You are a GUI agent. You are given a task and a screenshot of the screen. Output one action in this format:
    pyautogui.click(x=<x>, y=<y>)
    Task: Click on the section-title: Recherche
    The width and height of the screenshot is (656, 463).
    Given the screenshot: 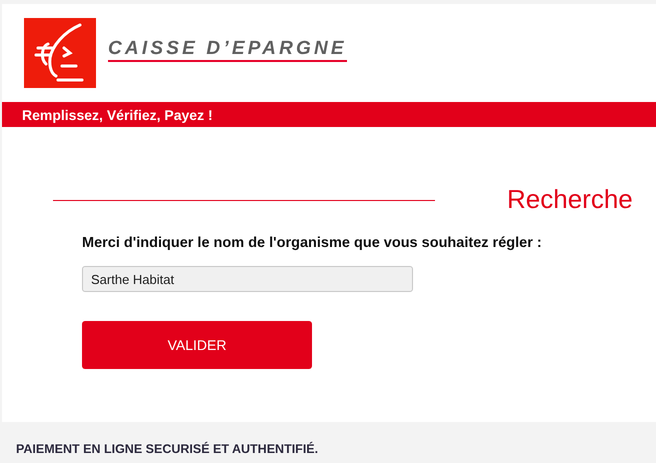 What is the action you would take?
    pyautogui.click(x=570, y=199)
    